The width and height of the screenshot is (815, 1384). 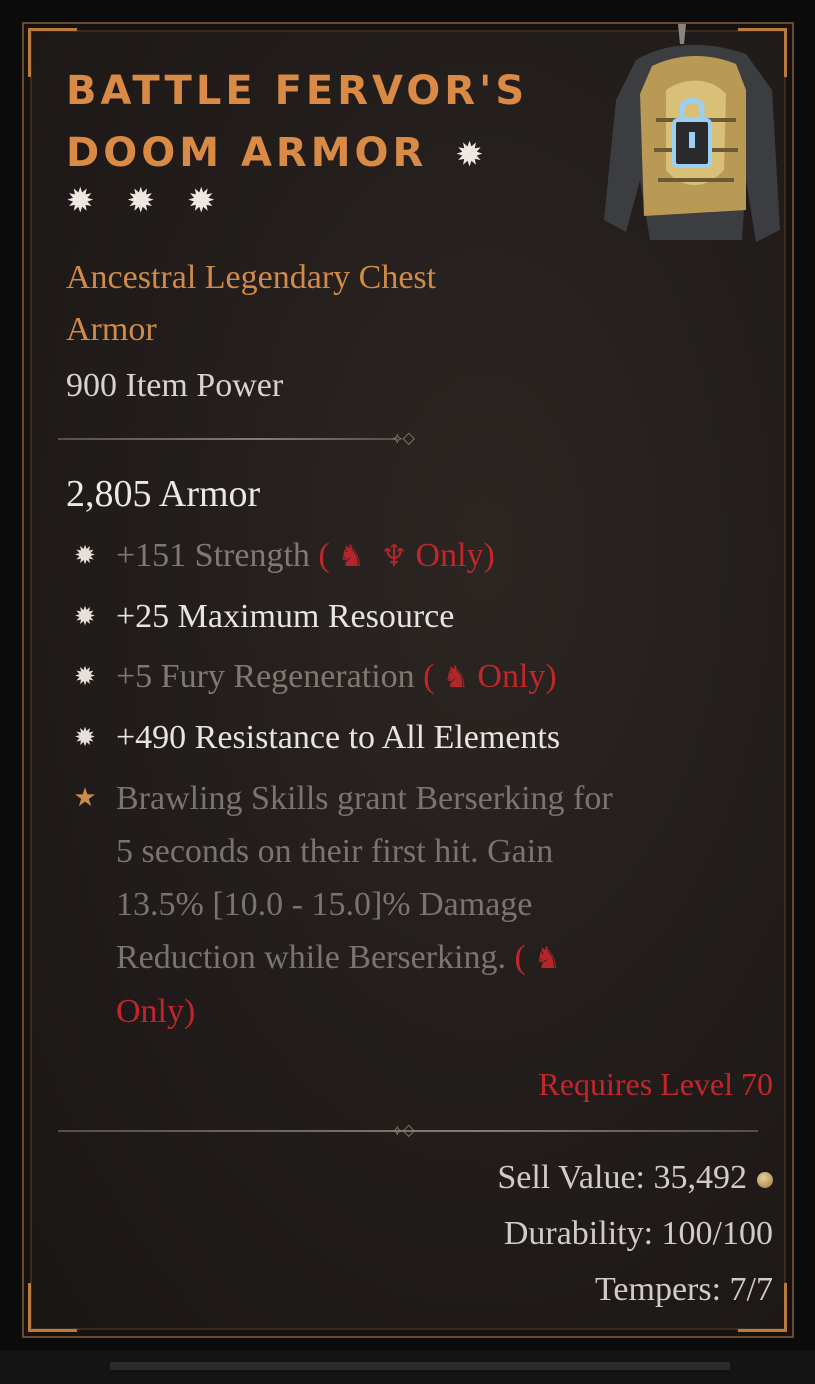 I want to click on divider, so click(x=228, y=439).